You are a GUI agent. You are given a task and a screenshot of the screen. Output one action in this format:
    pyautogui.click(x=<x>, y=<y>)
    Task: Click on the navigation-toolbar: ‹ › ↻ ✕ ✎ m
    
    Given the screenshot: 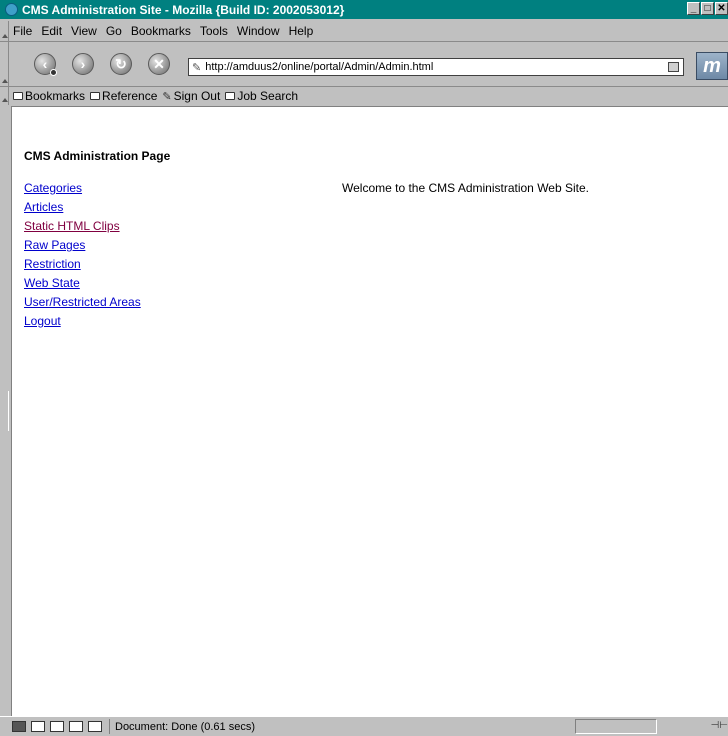 What is the action you would take?
    pyautogui.click(x=364, y=64)
    